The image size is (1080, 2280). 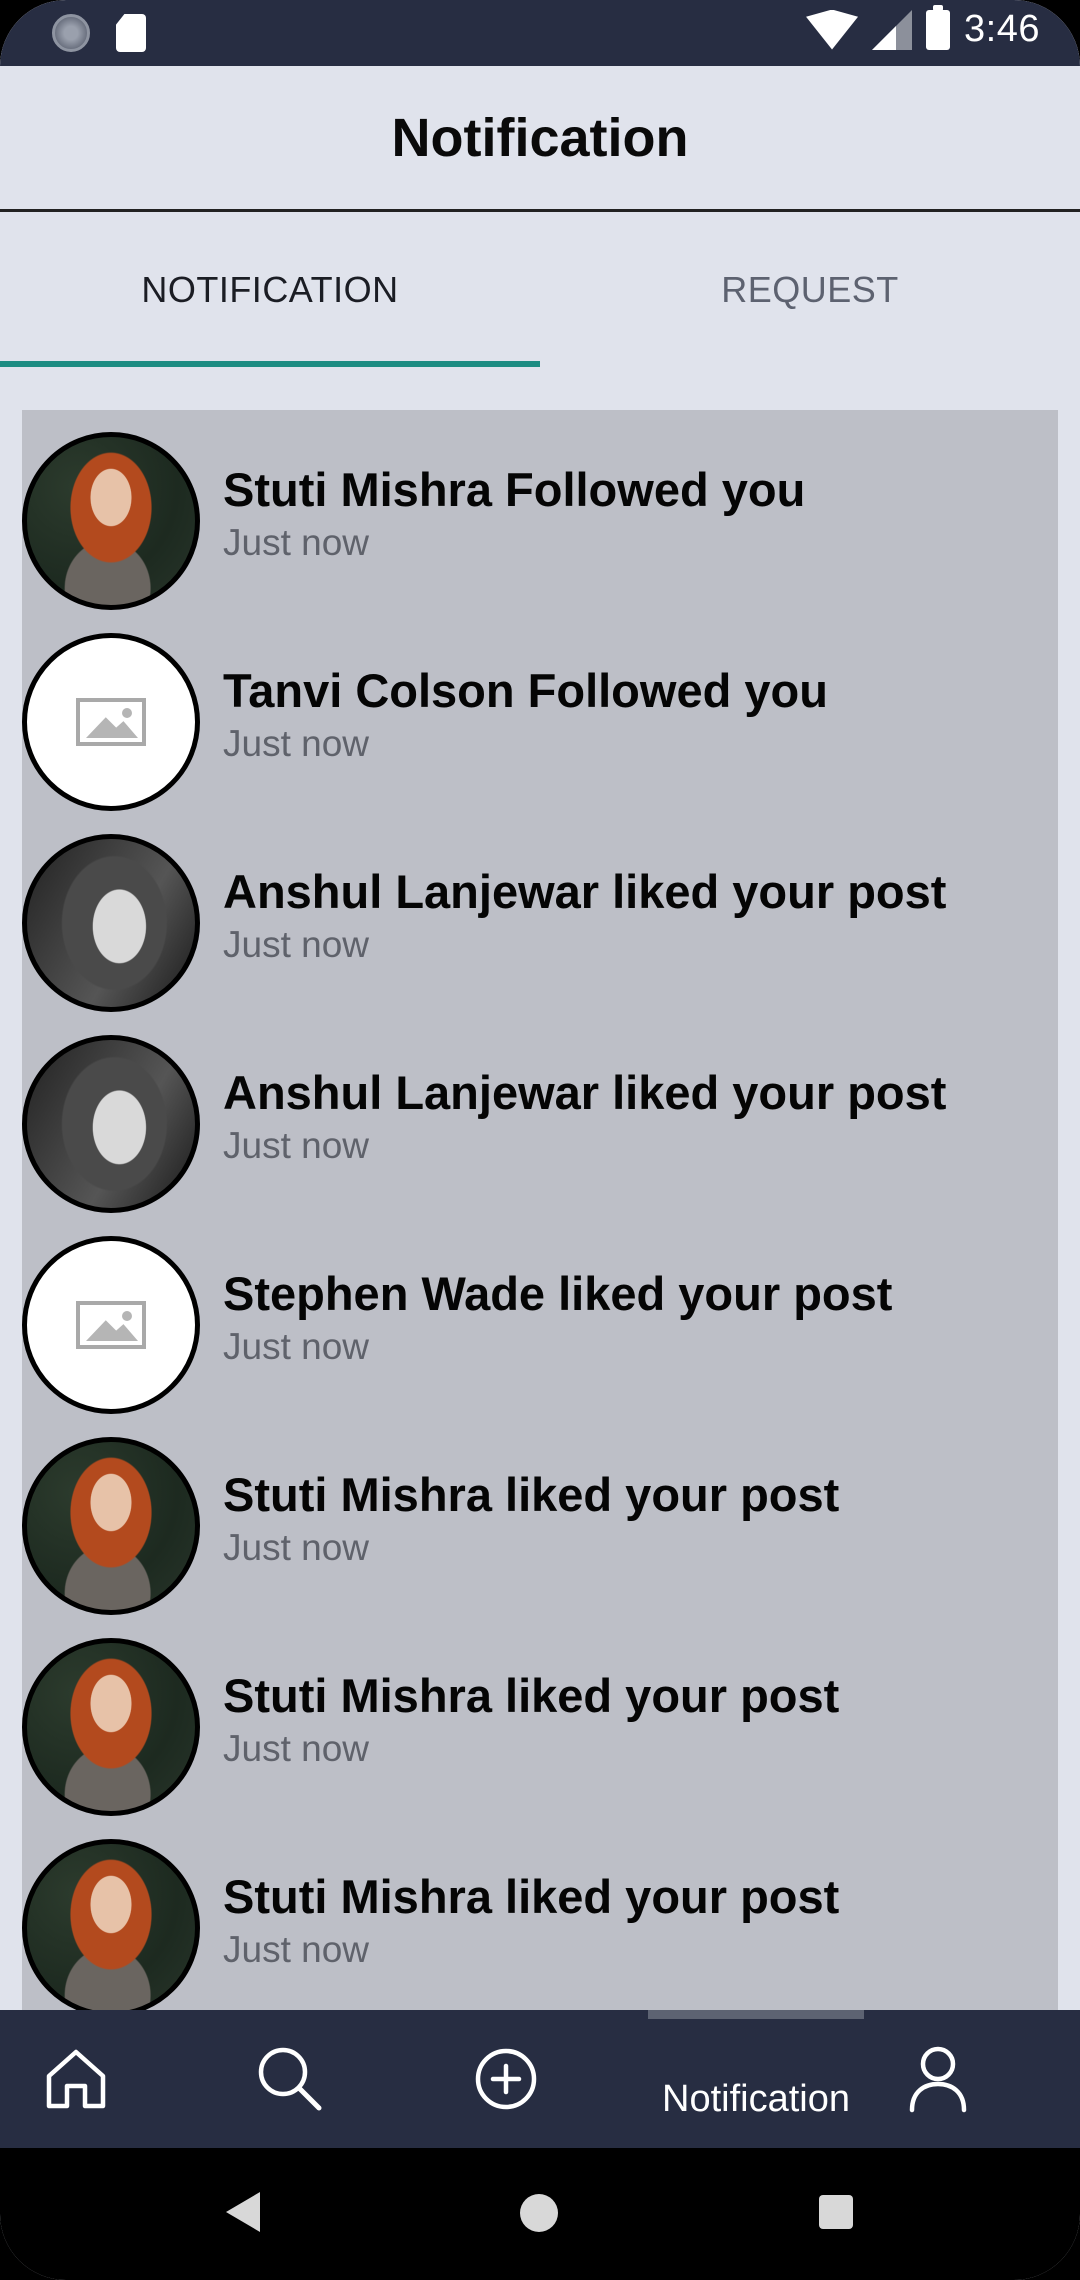 I want to click on tab-request: REQUEST, so click(x=810, y=289).